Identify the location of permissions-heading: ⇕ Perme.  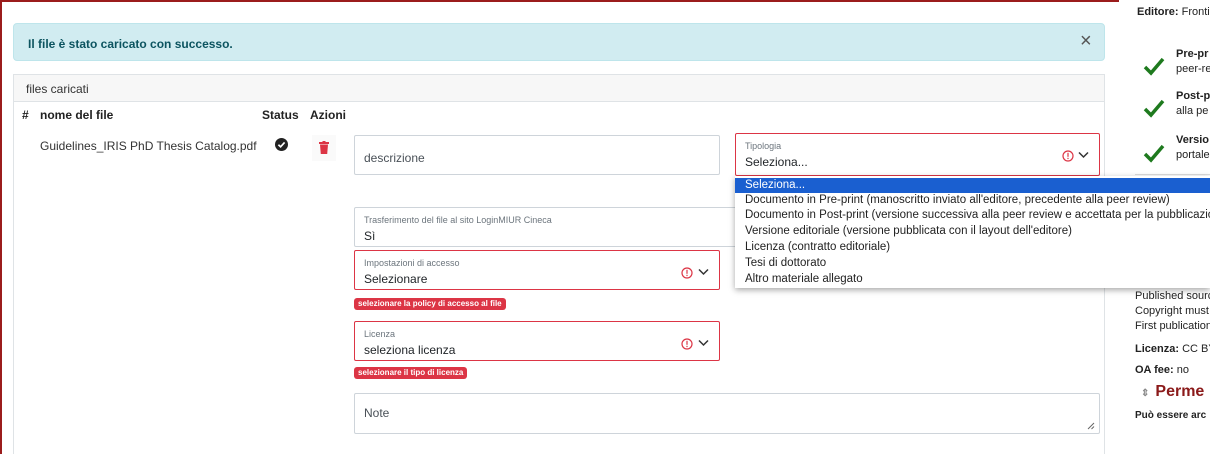
(1172, 392).